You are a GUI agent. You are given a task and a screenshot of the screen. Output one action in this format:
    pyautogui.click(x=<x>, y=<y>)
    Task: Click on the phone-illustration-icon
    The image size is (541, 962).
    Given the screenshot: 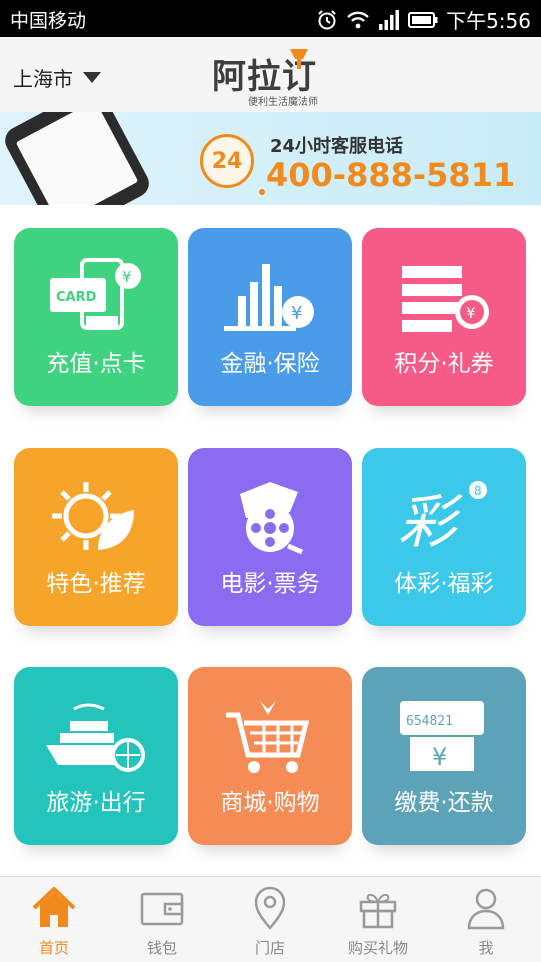 What is the action you would take?
    pyautogui.click(x=77, y=158)
    